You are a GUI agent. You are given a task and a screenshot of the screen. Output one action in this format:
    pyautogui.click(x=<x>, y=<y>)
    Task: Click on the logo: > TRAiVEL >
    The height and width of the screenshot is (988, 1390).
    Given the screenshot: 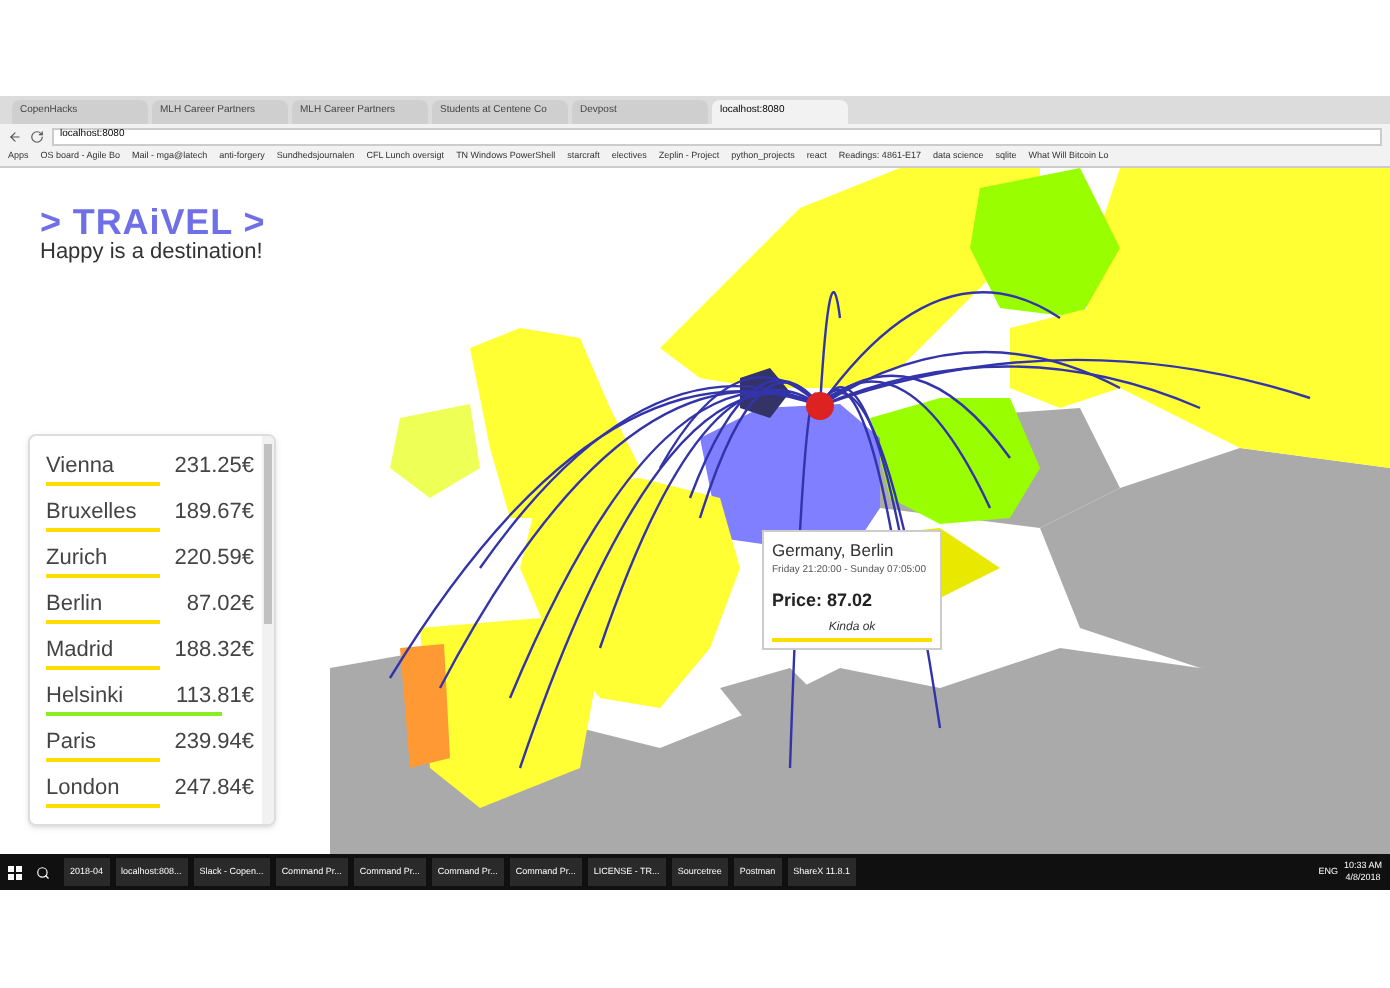 What is the action you would take?
    pyautogui.click(x=153, y=222)
    